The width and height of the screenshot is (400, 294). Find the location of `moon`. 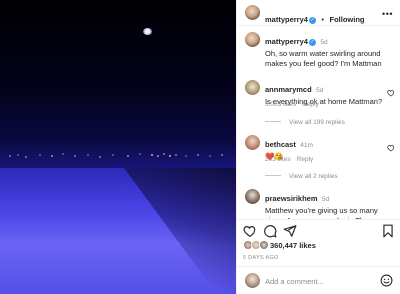

moon is located at coordinates (147, 31).